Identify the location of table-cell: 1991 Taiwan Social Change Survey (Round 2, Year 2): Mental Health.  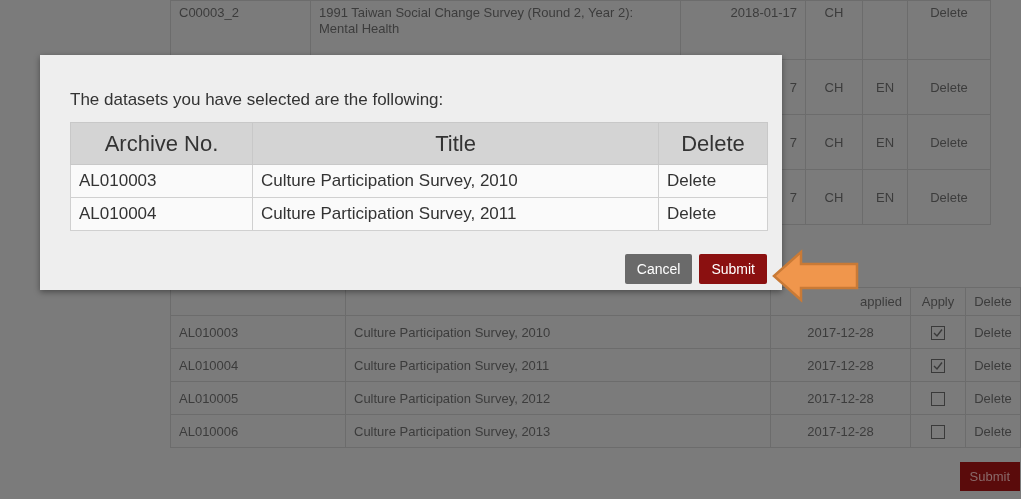
(476, 20).